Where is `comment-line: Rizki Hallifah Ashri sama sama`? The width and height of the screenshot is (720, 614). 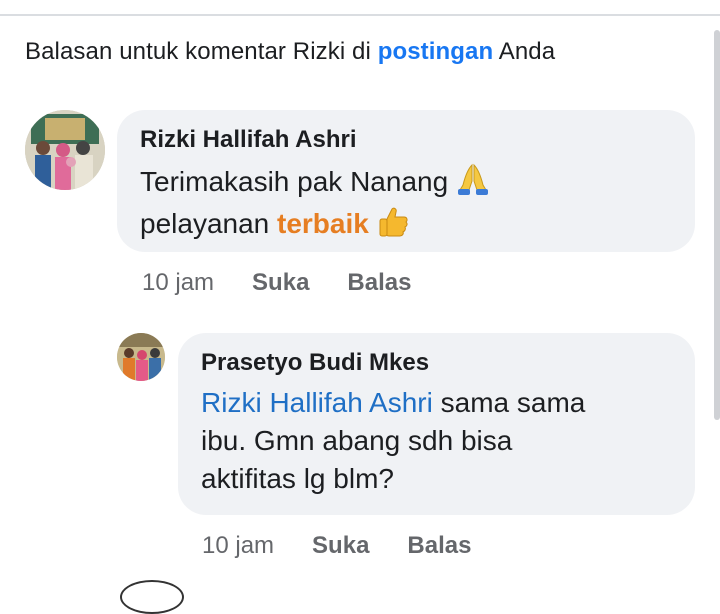
comment-line: Rizki Hallifah Ashri sama sama is located at coordinates (393, 403).